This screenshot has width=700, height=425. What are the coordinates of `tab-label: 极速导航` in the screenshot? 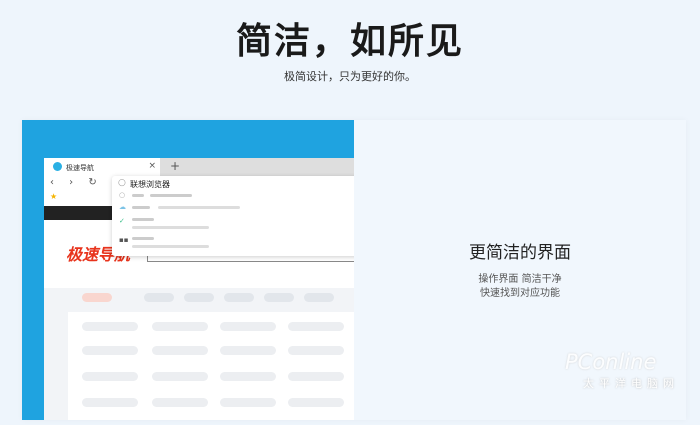 It's located at (80, 168).